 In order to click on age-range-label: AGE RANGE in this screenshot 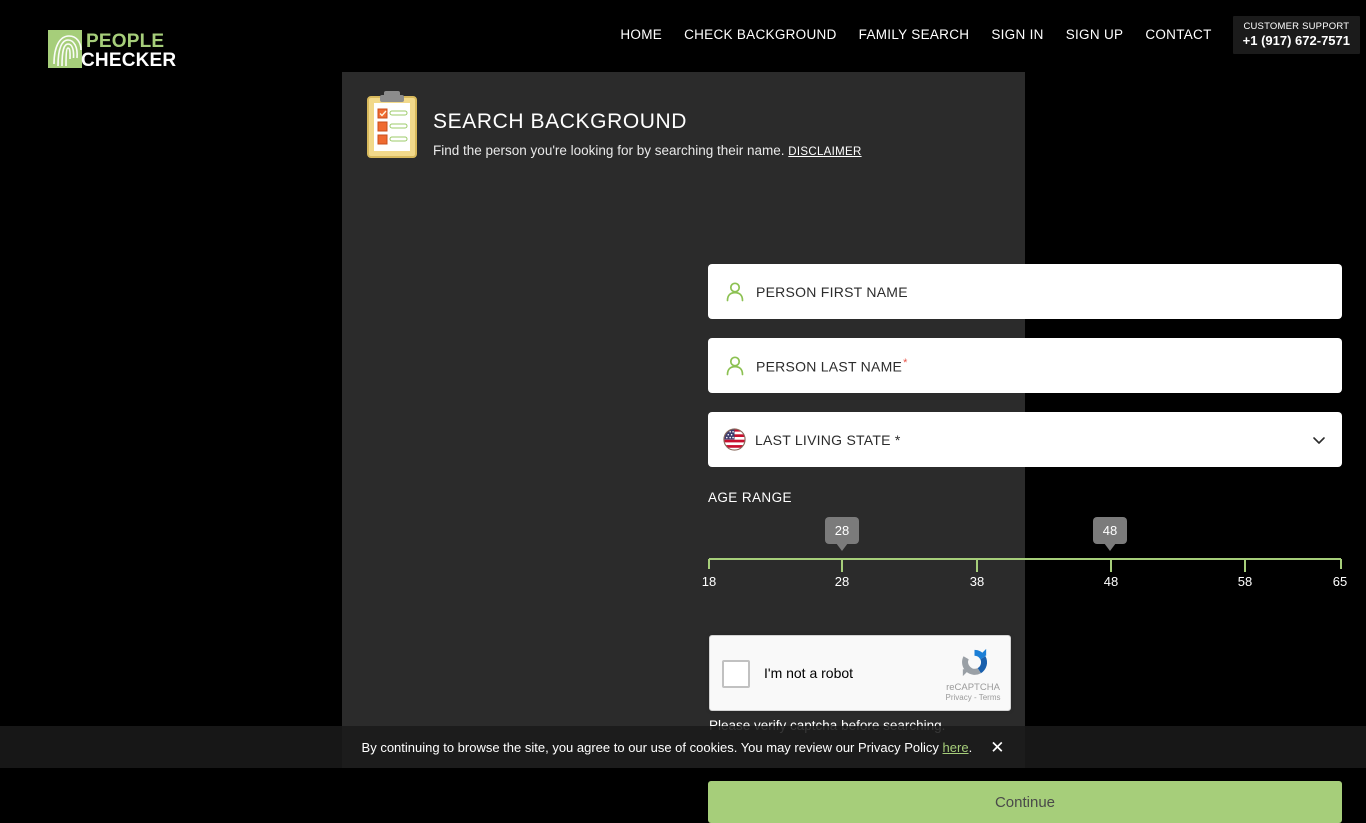, I will do `click(750, 497)`.